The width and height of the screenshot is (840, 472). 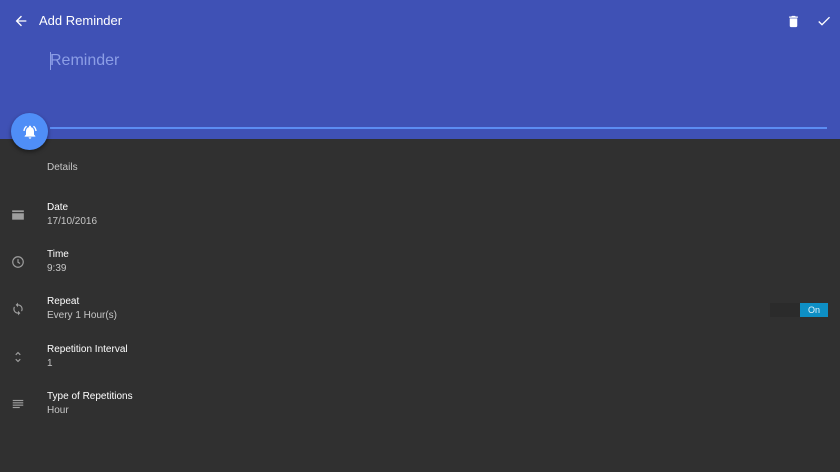 What do you see at coordinates (785, 310) in the screenshot?
I see `toggle-track` at bounding box center [785, 310].